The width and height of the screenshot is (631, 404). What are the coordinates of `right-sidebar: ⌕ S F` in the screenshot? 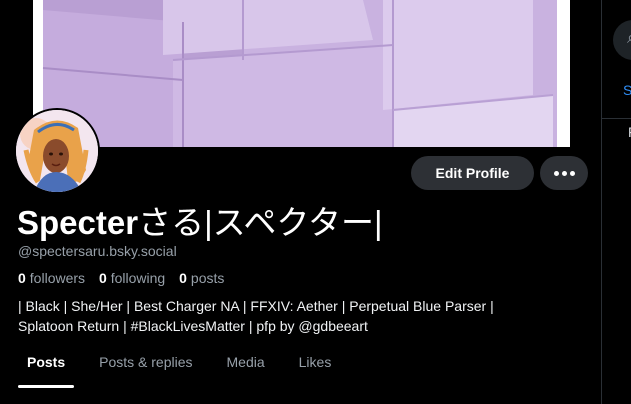 It's located at (616, 202).